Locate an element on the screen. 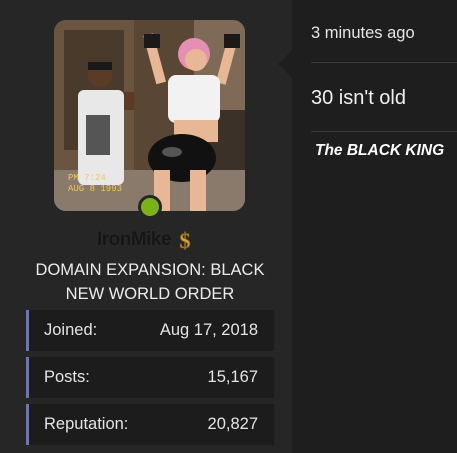  stat-posts: Posts: 15,167 is located at coordinates (150, 377).